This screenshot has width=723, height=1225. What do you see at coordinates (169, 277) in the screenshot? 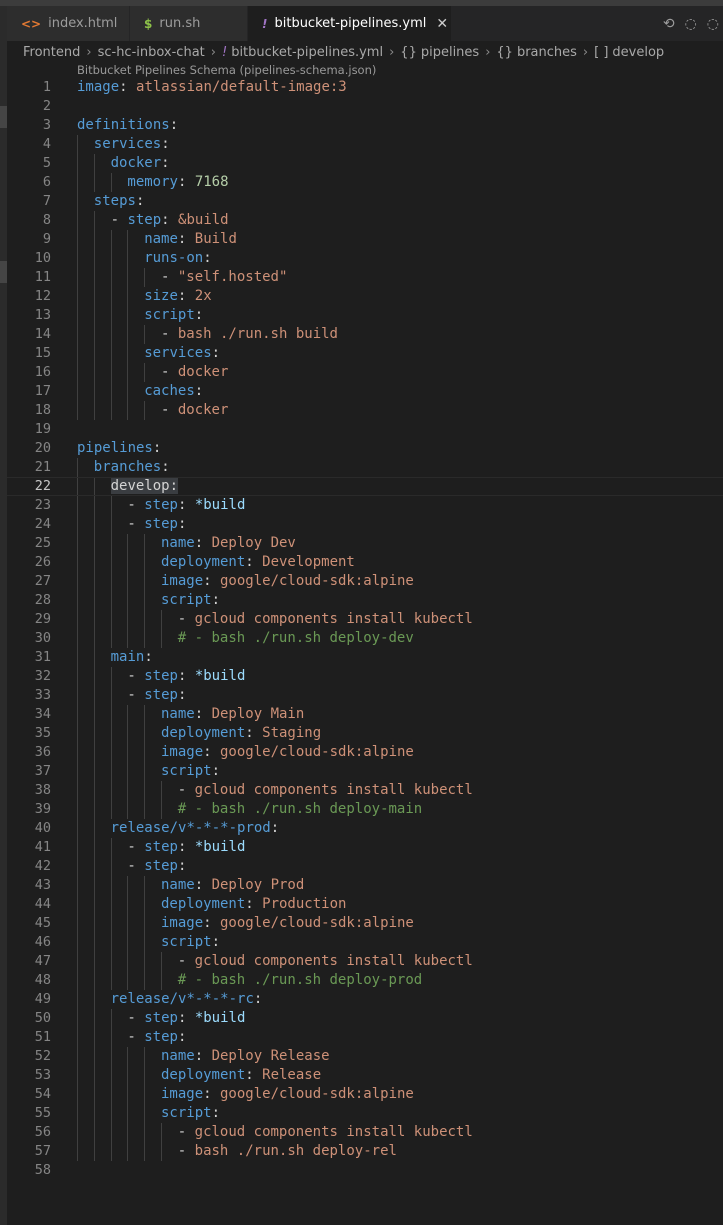
I see `code-token: -` at bounding box center [169, 277].